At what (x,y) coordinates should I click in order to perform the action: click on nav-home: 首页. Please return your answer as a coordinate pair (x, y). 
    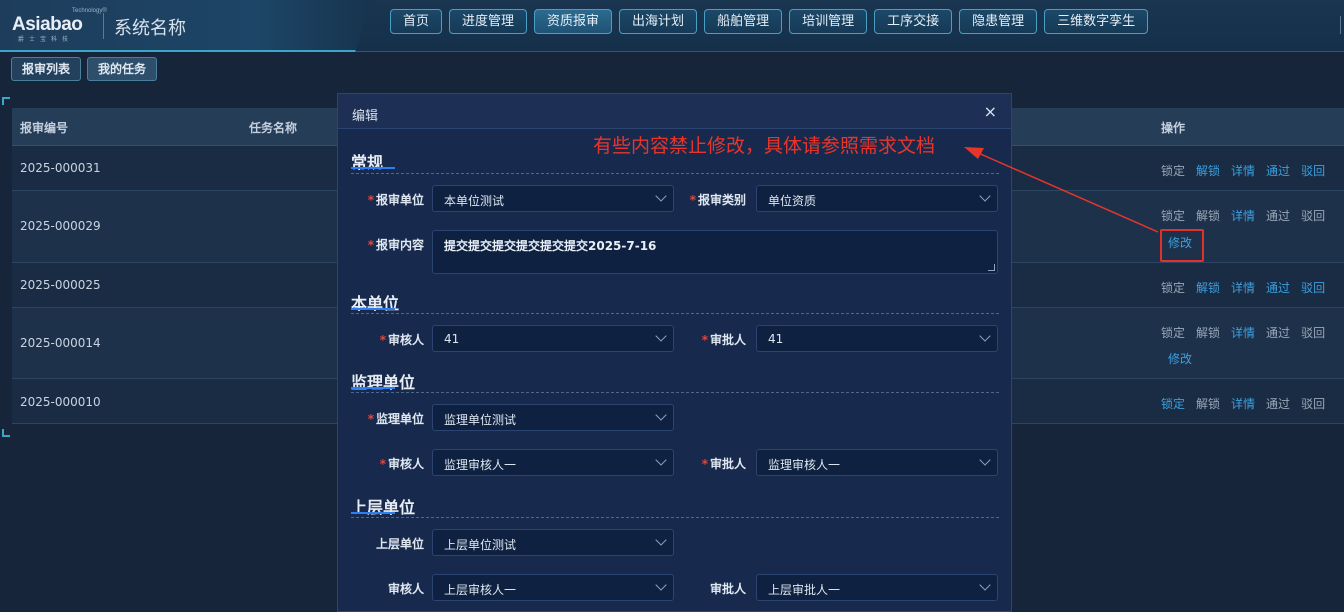
    Looking at the image, I should click on (416, 21).